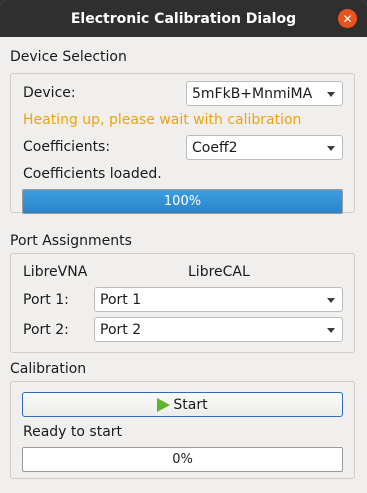 Image resolution: width=367 pixels, height=493 pixels. What do you see at coordinates (162, 120) in the screenshot?
I see `heating-warning: Heating up, please wait with calibration` at bounding box center [162, 120].